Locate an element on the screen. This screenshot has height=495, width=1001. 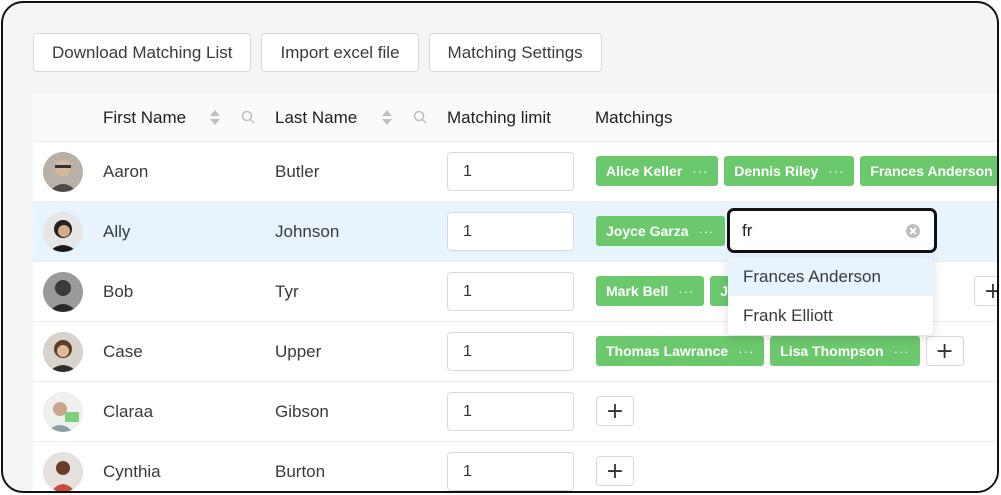
clear-icon is located at coordinates (913, 231).